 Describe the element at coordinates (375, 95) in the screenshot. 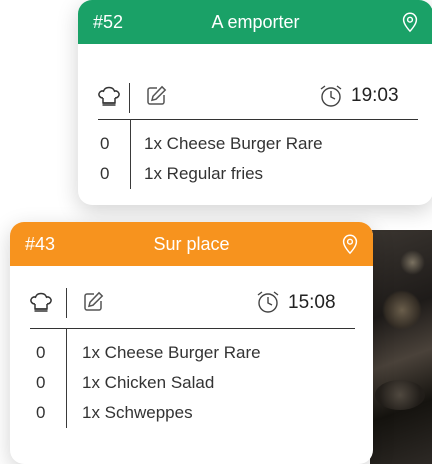

I see `order-time: 19:03` at that location.